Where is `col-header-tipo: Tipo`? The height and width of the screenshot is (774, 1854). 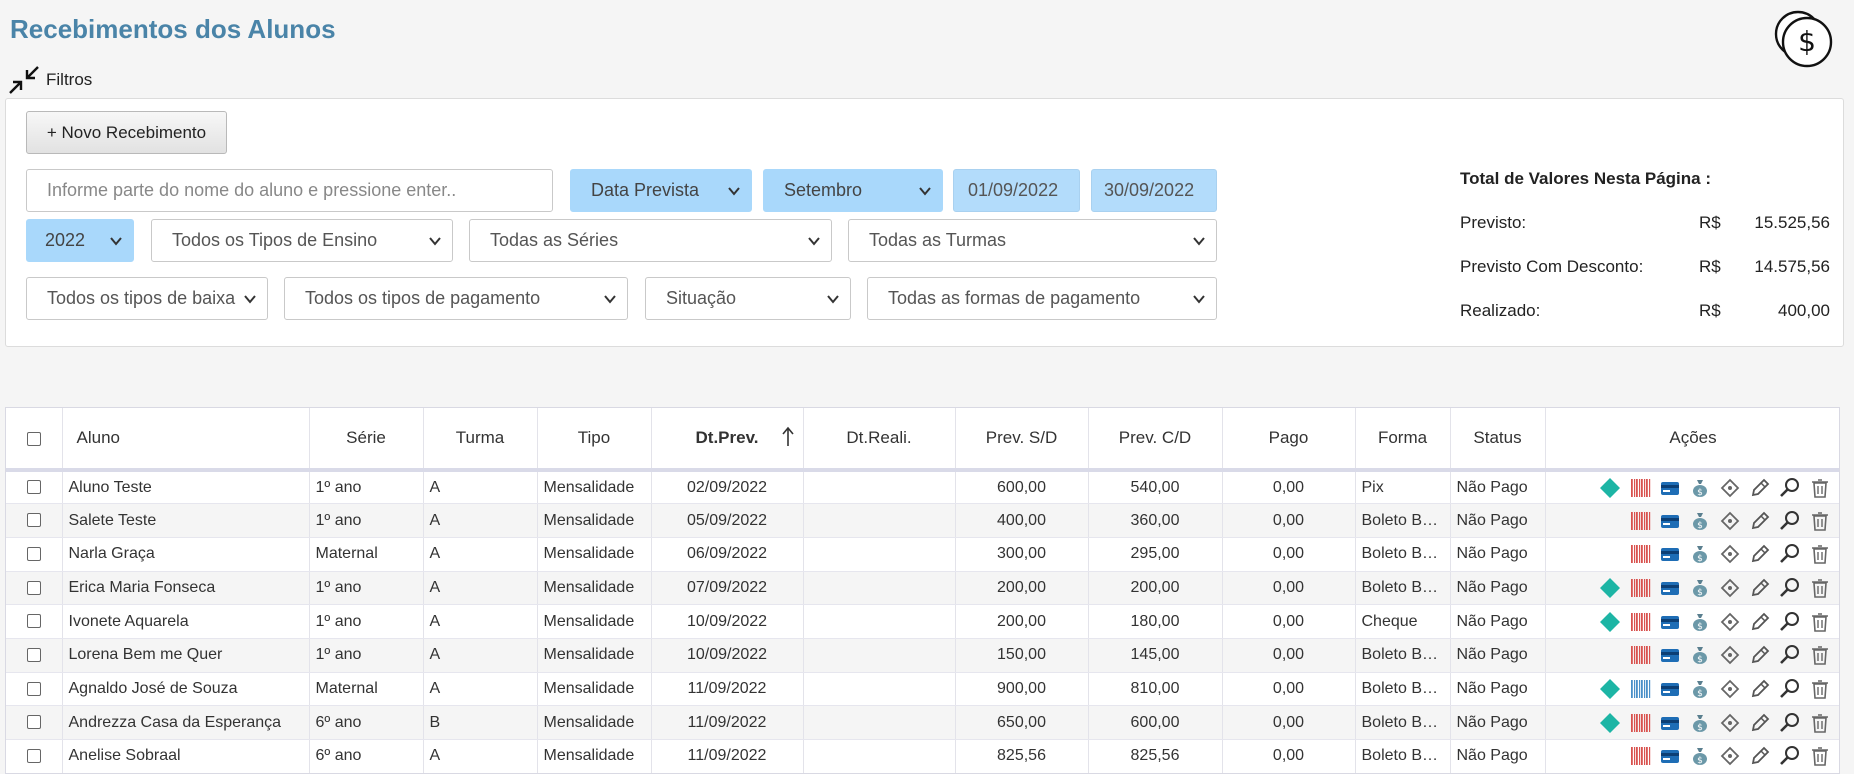
col-header-tipo: Tipo is located at coordinates (594, 440).